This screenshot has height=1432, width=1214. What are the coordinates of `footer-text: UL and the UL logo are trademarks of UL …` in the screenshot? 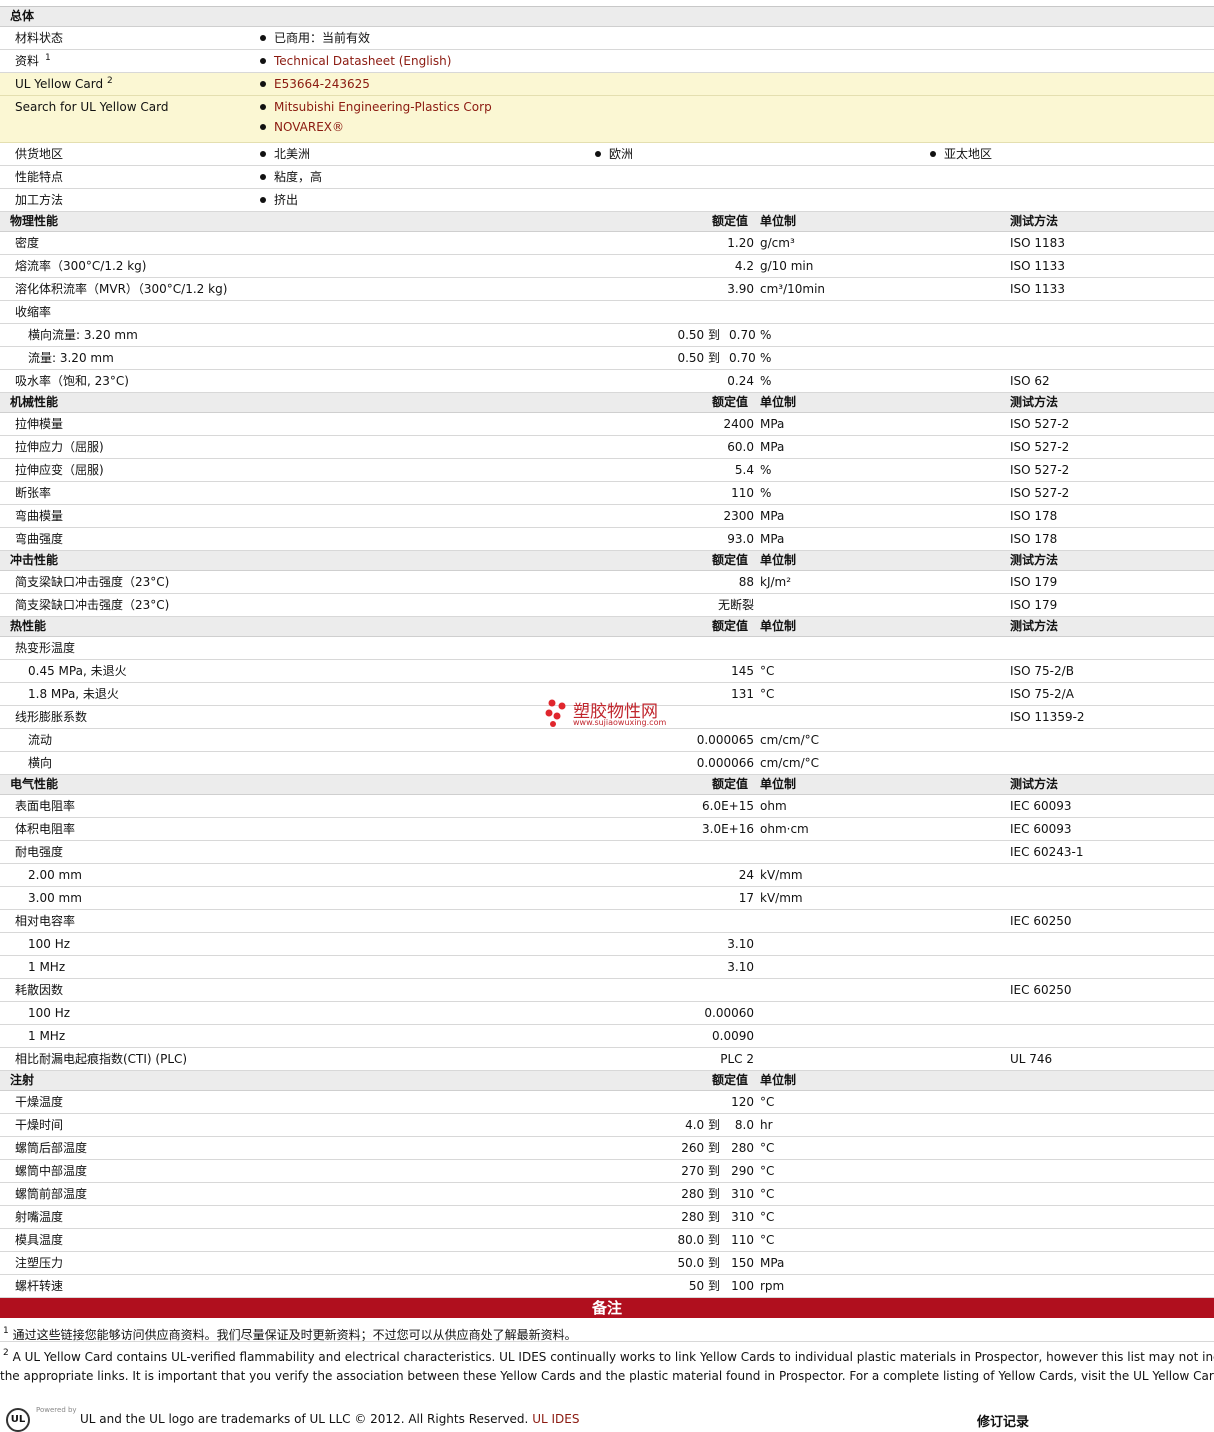 It's located at (329, 1419).